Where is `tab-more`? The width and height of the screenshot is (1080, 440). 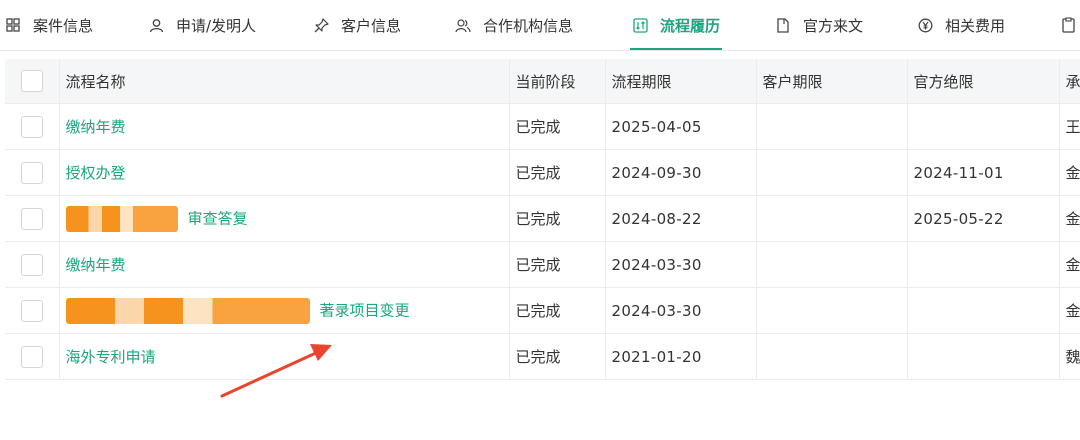
tab-more is located at coordinates (1070, 25).